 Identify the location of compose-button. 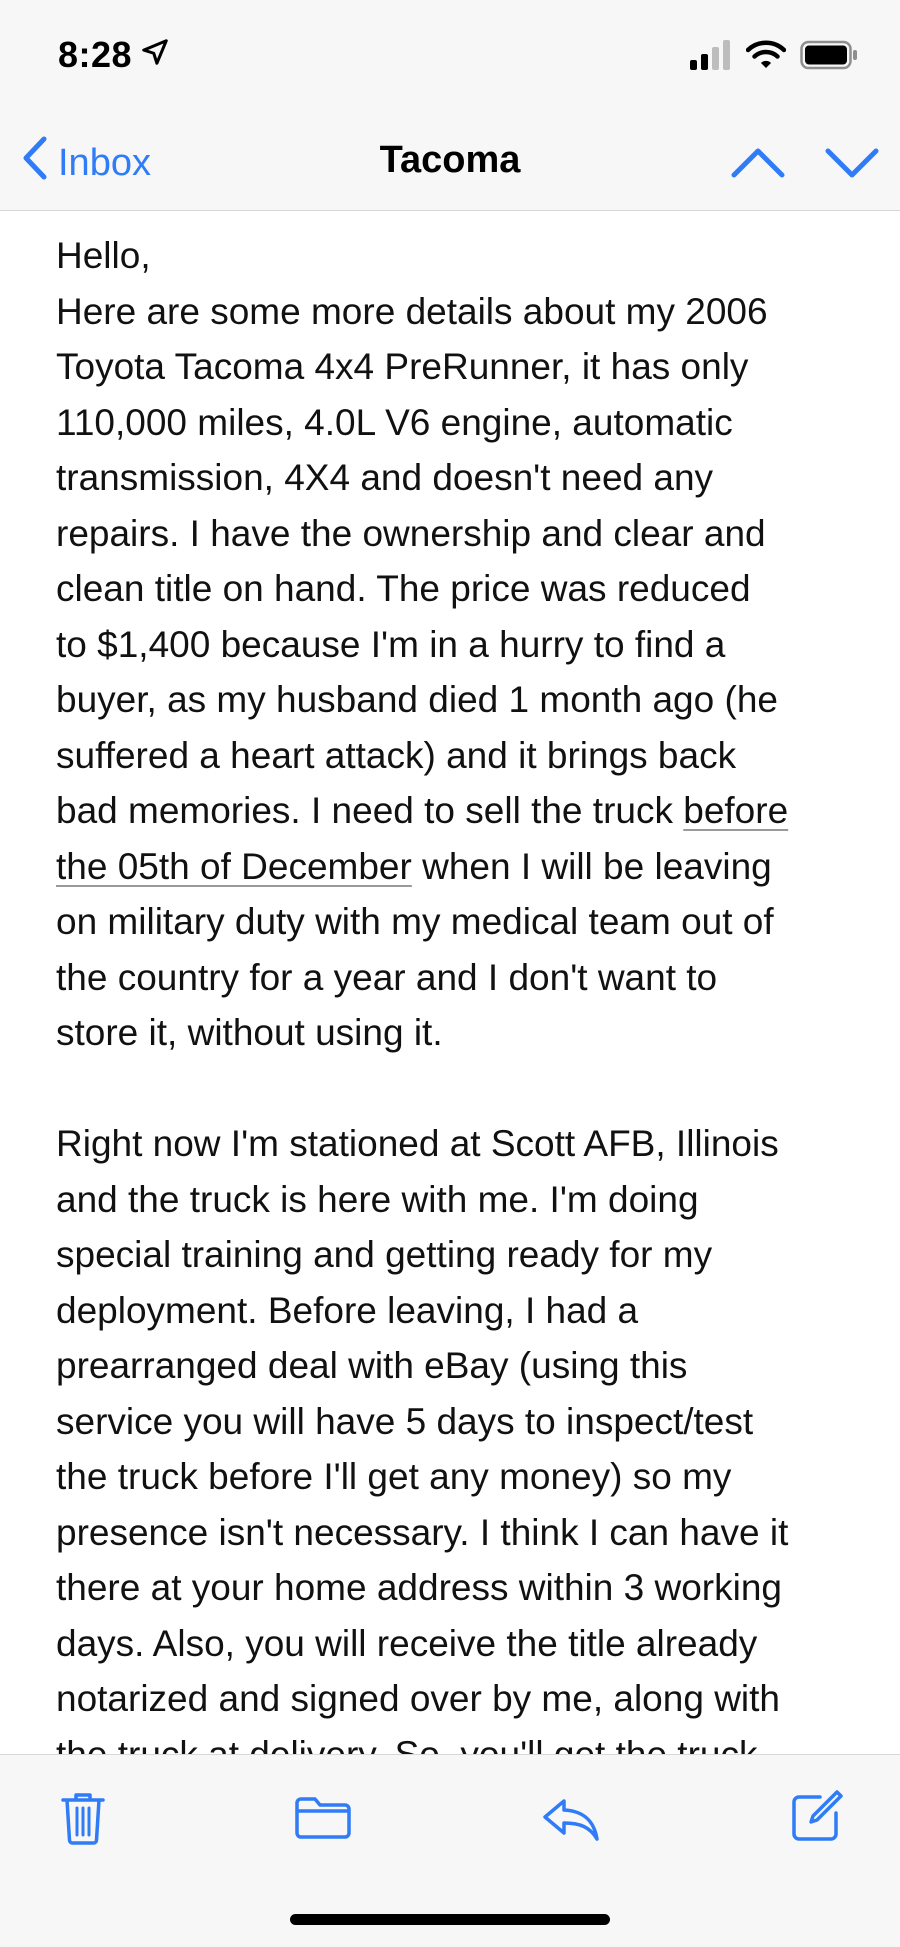
(817, 1818).